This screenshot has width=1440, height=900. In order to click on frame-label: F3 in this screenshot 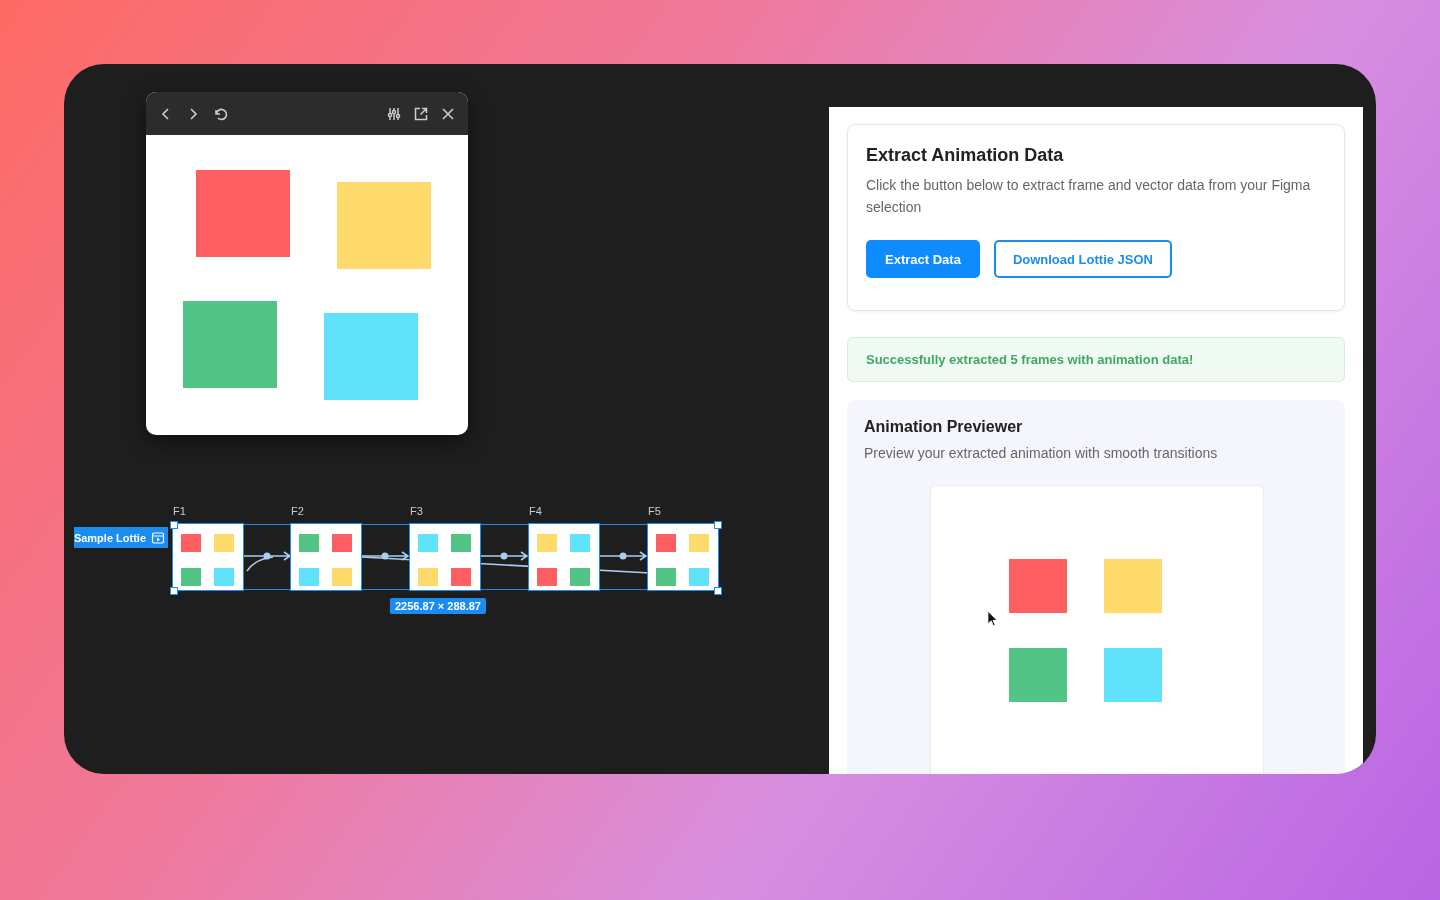, I will do `click(416, 511)`.